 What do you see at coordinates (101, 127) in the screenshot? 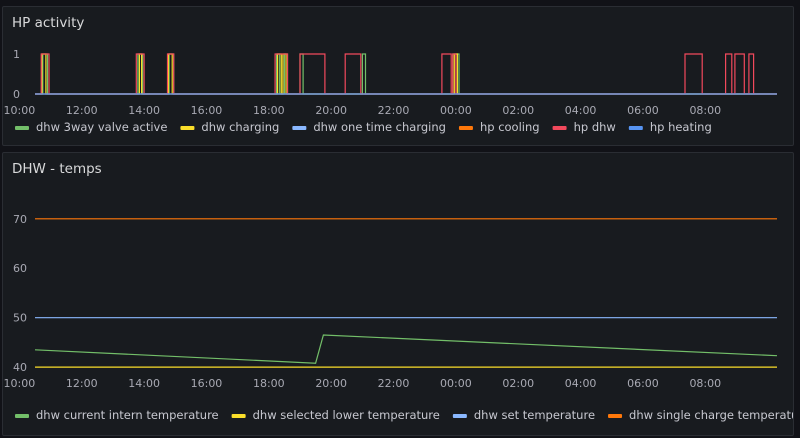
I see `legend-item-label: dhw 3way valve active` at bounding box center [101, 127].